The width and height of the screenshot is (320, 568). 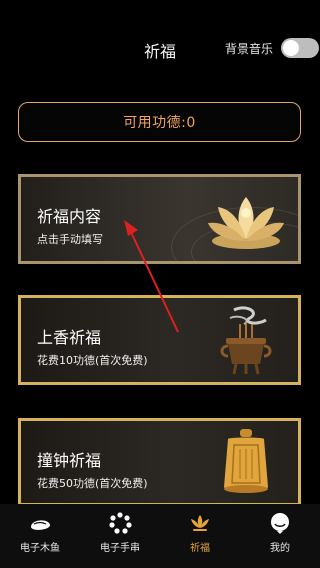 I want to click on toggle-knob, so click(x=291, y=48).